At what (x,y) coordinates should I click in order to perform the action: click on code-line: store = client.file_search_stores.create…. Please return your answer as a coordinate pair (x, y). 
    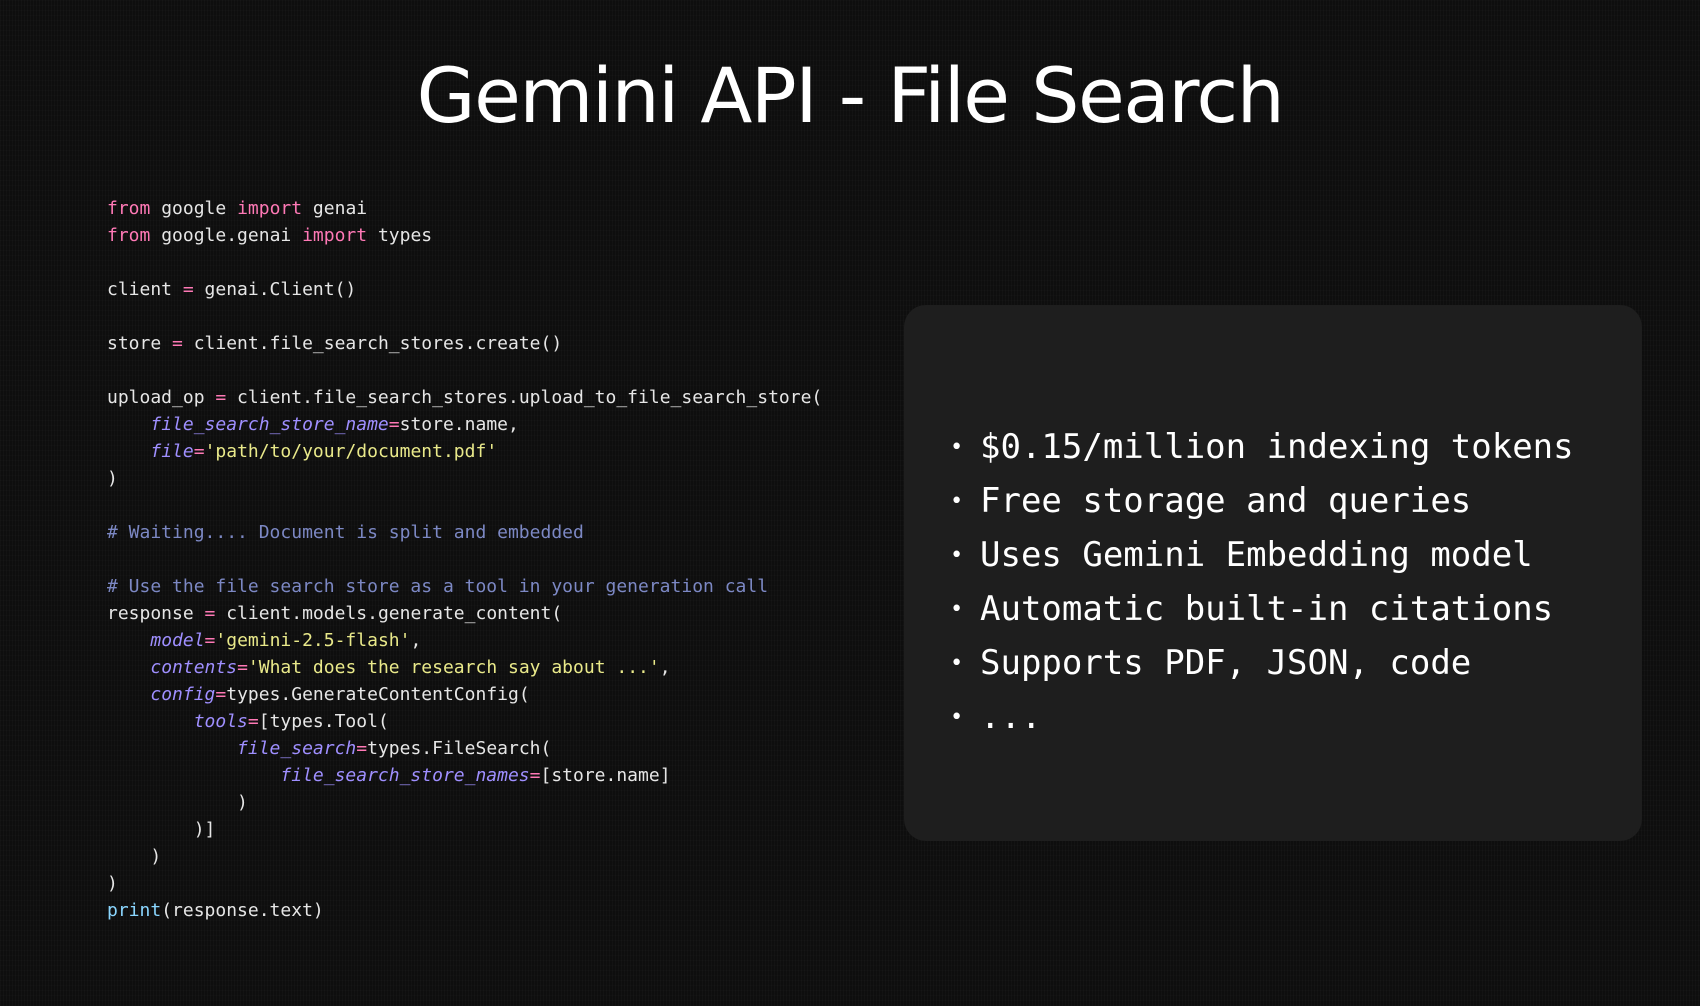
    Looking at the image, I should click on (464, 343).